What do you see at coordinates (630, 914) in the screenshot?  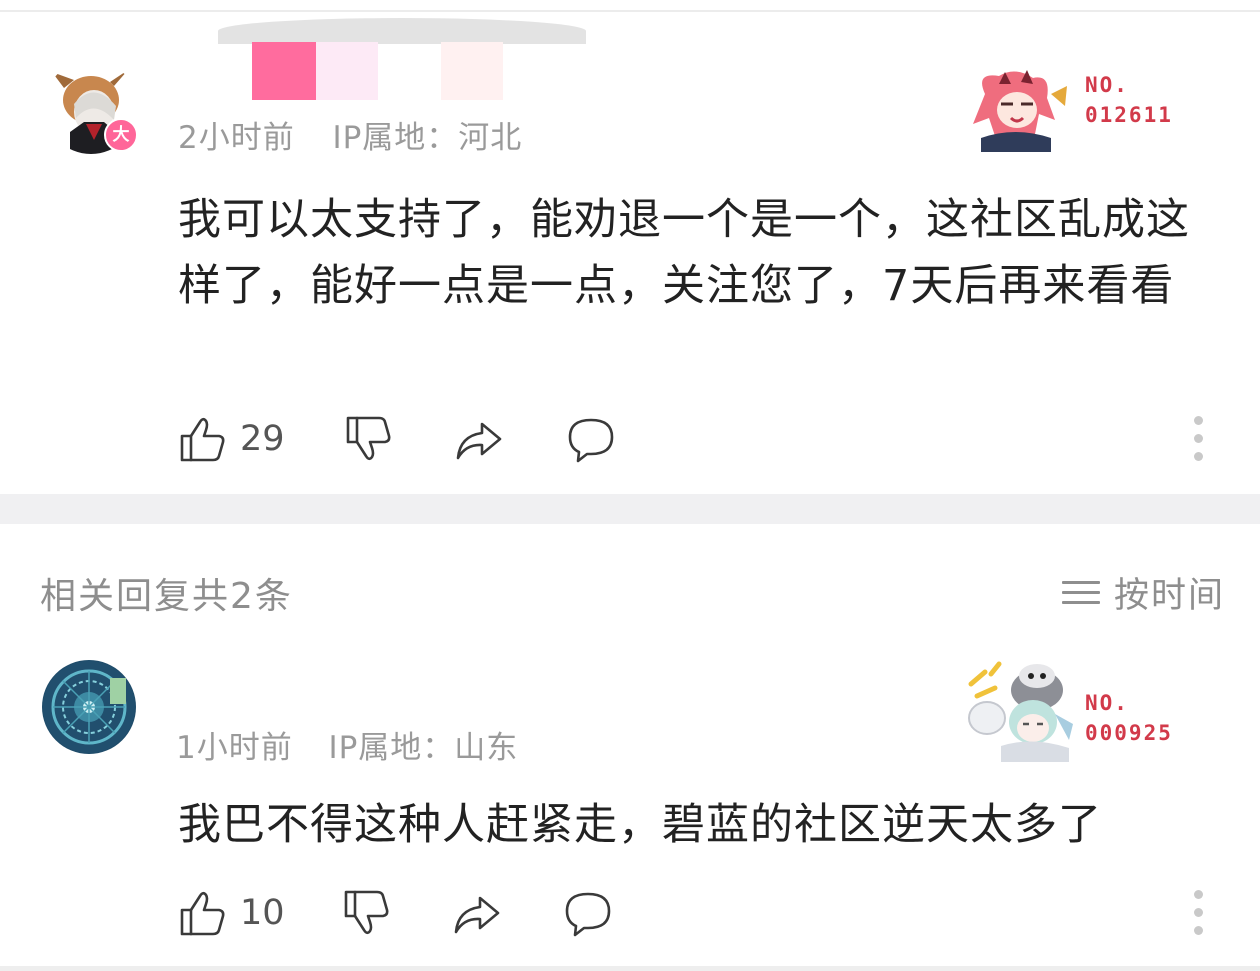 I see `reply-actions: 10` at bounding box center [630, 914].